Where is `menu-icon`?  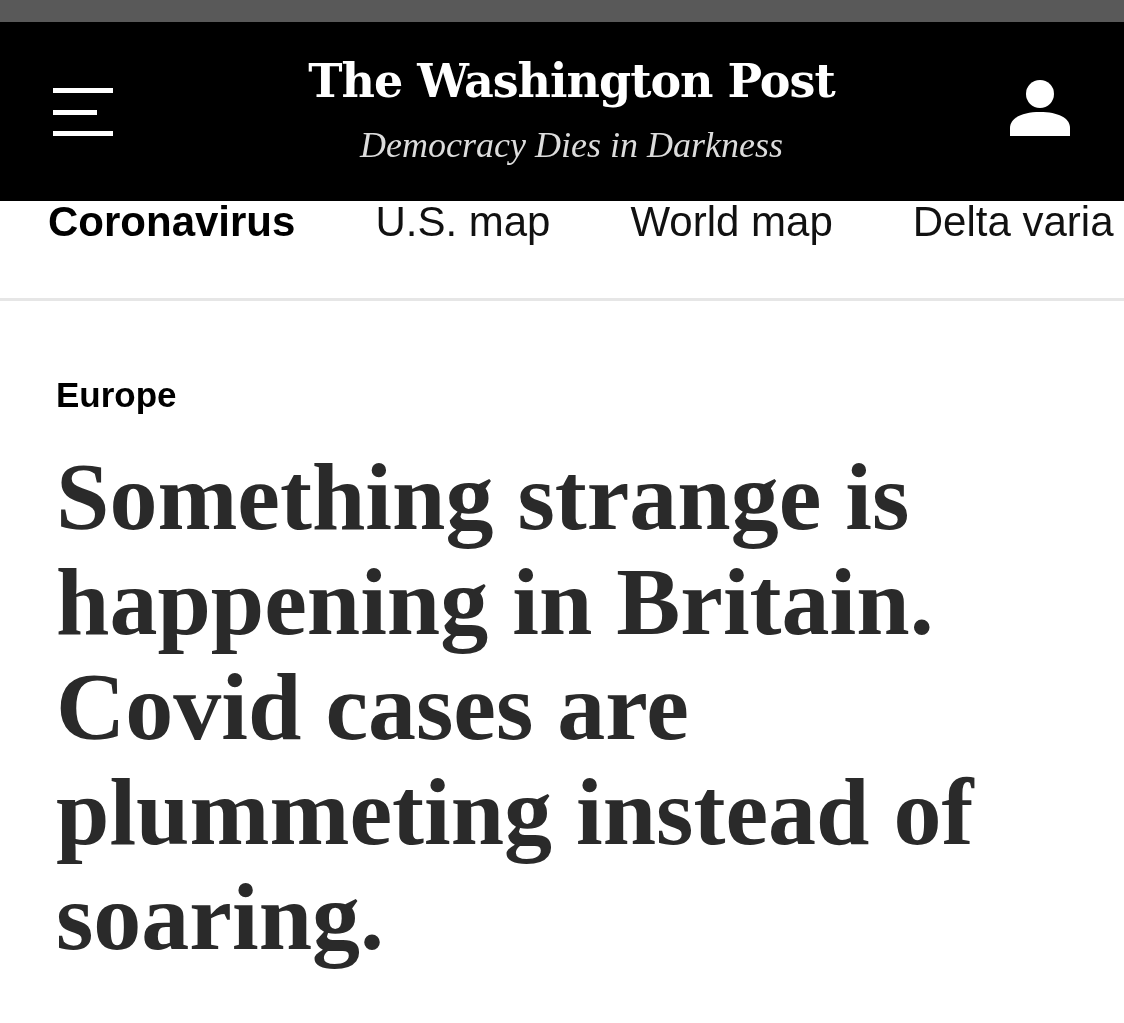 menu-icon is located at coordinates (83, 111).